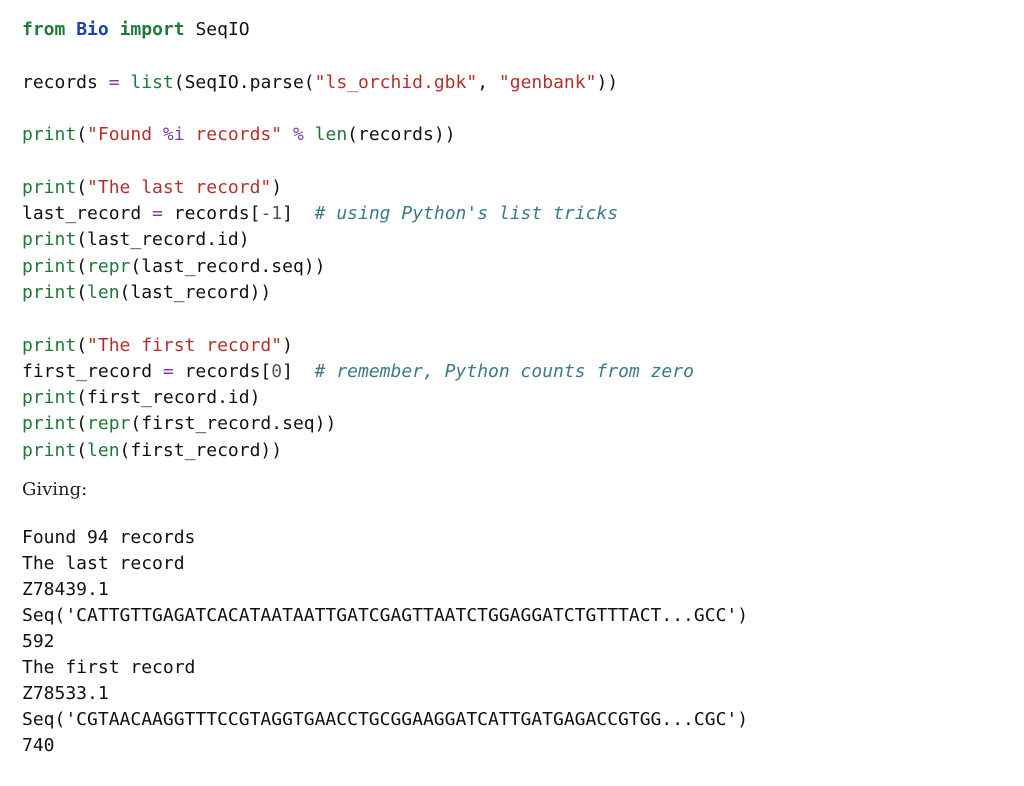 This screenshot has height=786, width=1024. I want to click on repr-args: (last_record.seq)), so click(228, 266).